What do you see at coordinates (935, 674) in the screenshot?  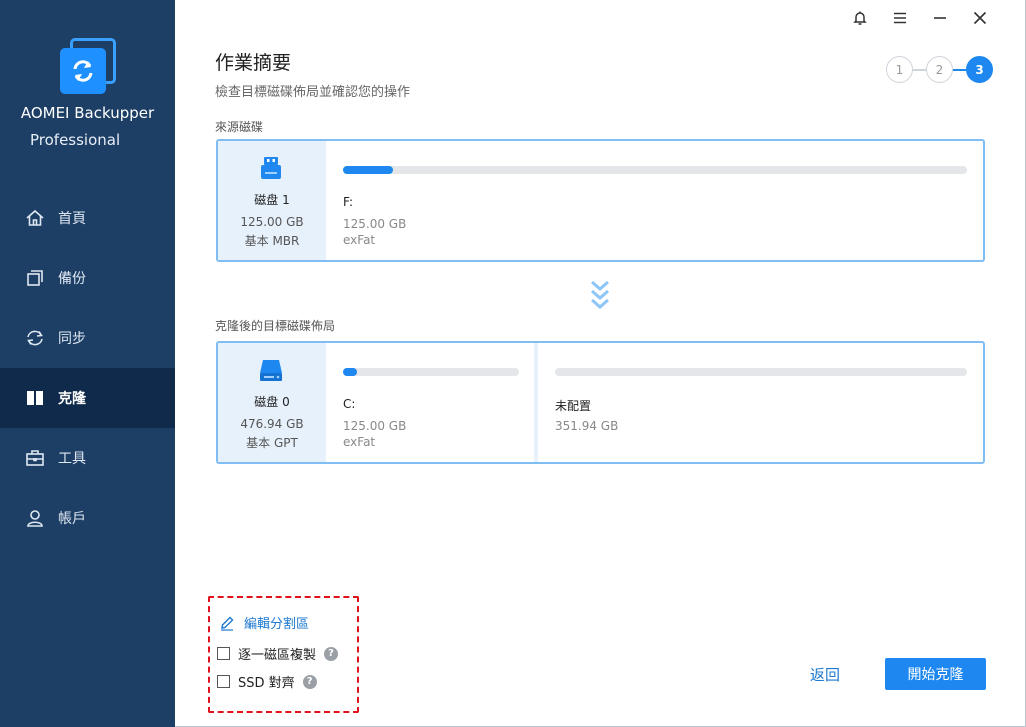 I see `start-clone-button: 開始克隆` at bounding box center [935, 674].